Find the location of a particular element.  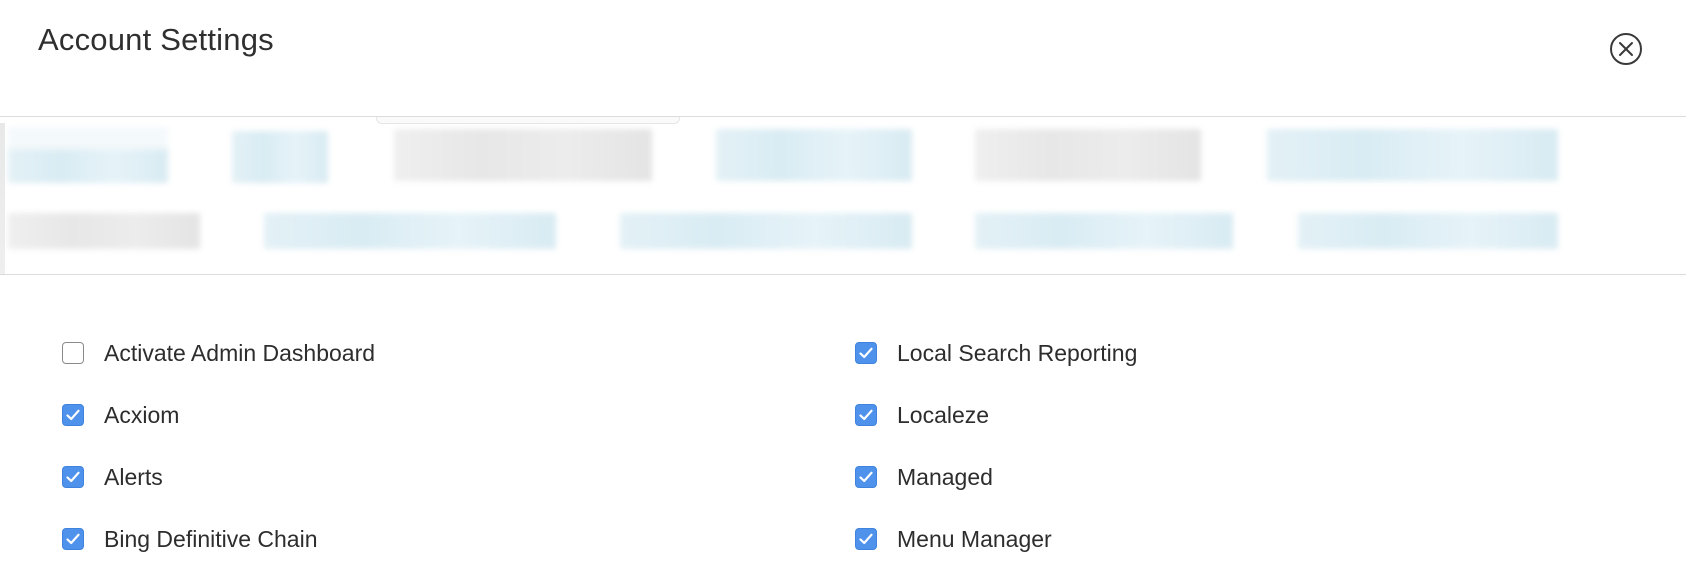

setting-localeze: Localeze is located at coordinates (922, 415).